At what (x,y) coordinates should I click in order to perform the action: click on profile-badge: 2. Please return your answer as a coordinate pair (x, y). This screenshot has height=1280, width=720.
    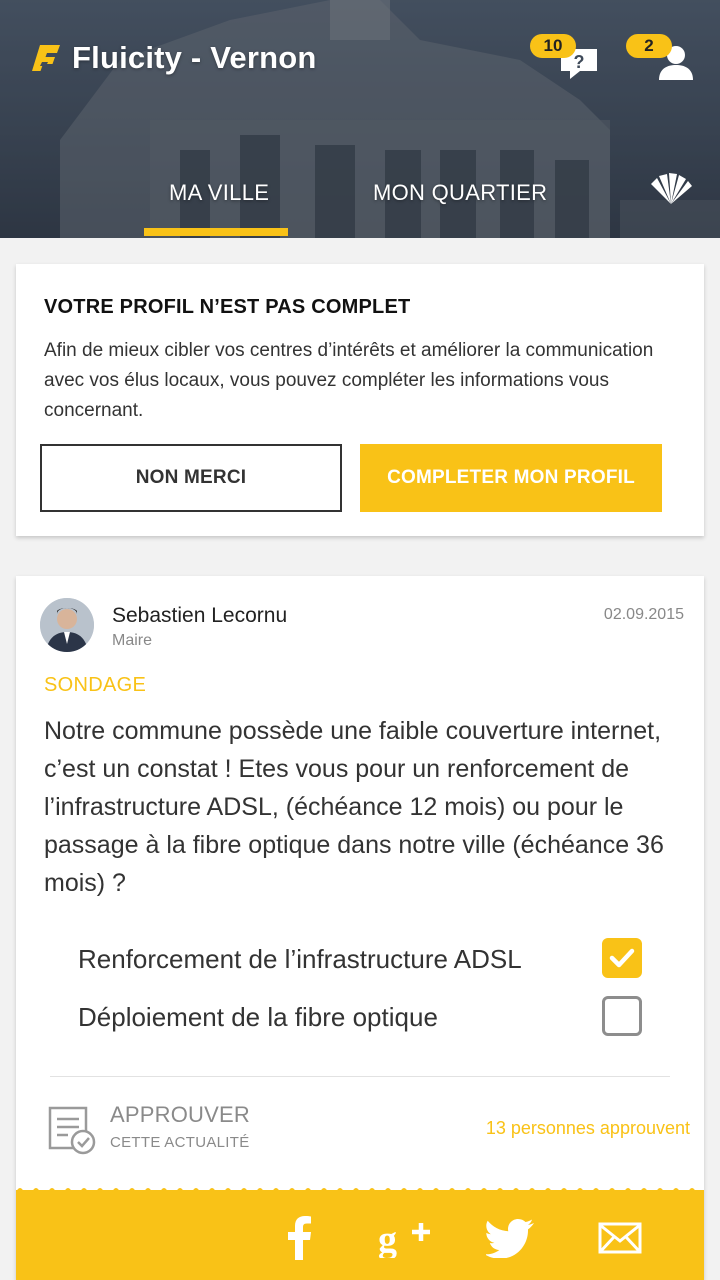
    Looking at the image, I should click on (649, 46).